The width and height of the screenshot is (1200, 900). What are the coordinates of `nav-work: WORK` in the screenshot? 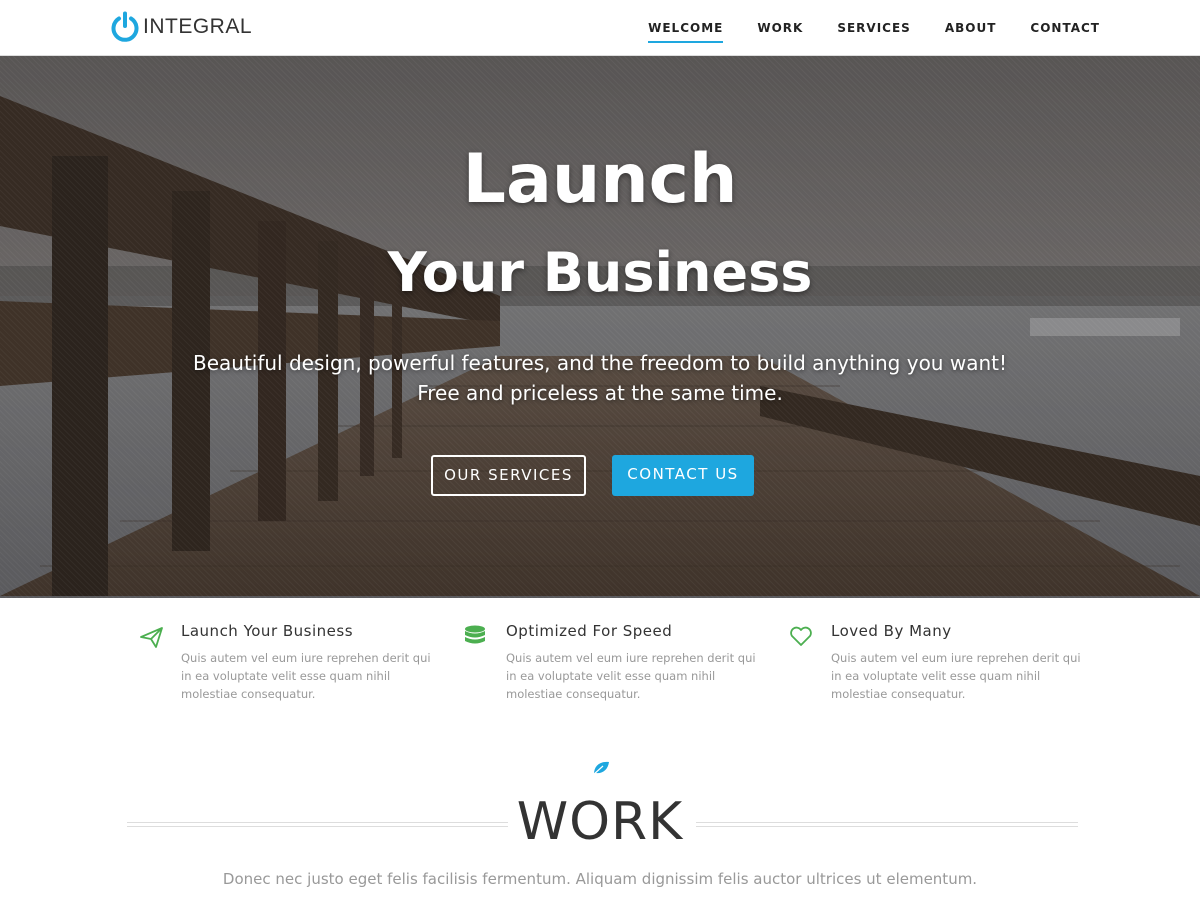 It's located at (780, 28).